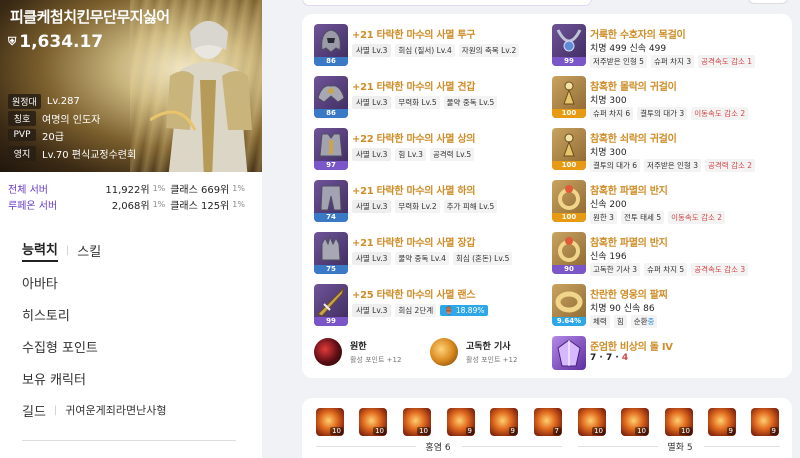 The height and width of the screenshot is (458, 800). I want to click on item-icon: 100, so click(569, 97).